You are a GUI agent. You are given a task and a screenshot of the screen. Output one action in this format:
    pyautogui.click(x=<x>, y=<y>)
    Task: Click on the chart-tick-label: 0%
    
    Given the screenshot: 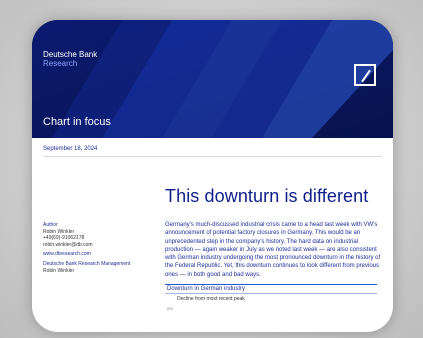 What is the action you would take?
    pyautogui.click(x=170, y=308)
    